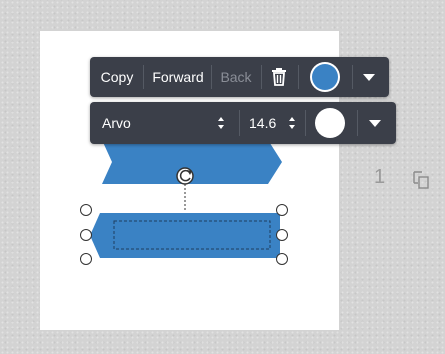  Describe the element at coordinates (185, 176) in the screenshot. I see `rotate-icon` at that location.